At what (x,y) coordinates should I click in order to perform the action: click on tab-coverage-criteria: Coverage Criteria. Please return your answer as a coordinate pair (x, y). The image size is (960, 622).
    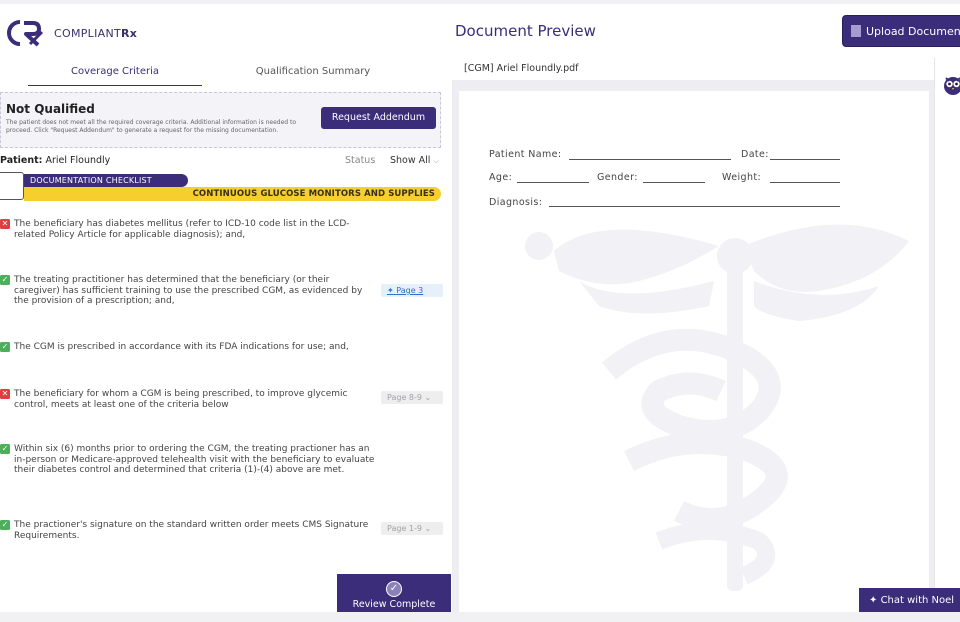
    Looking at the image, I should click on (115, 76).